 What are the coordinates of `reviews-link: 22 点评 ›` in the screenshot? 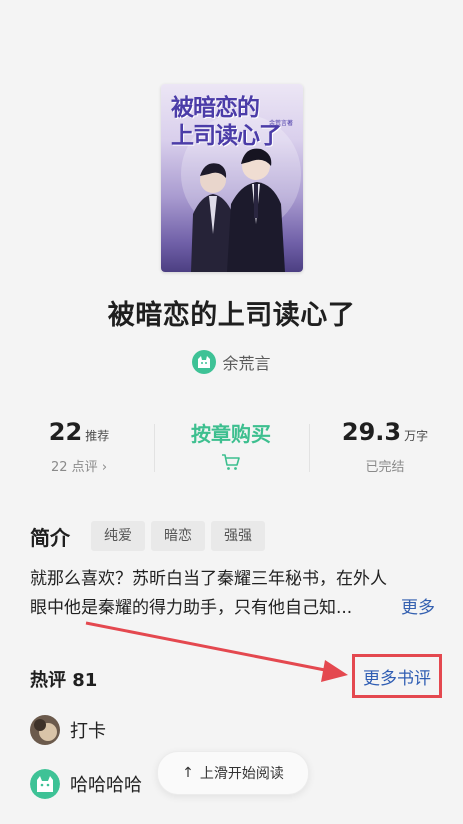 It's located at (79, 465).